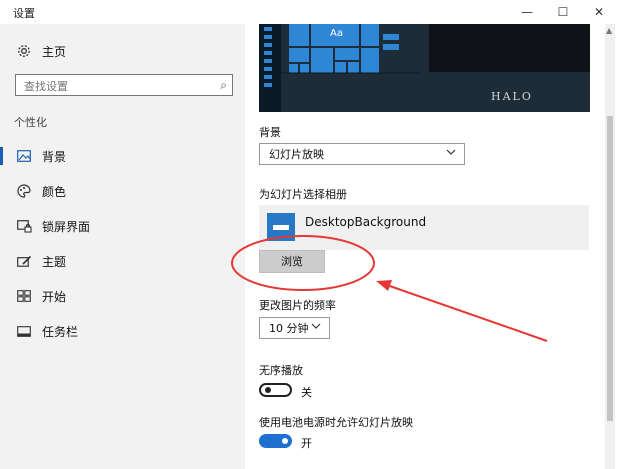 The image size is (620, 469). Describe the element at coordinates (275, 390) in the screenshot. I see `shuffle-toggle` at that location.